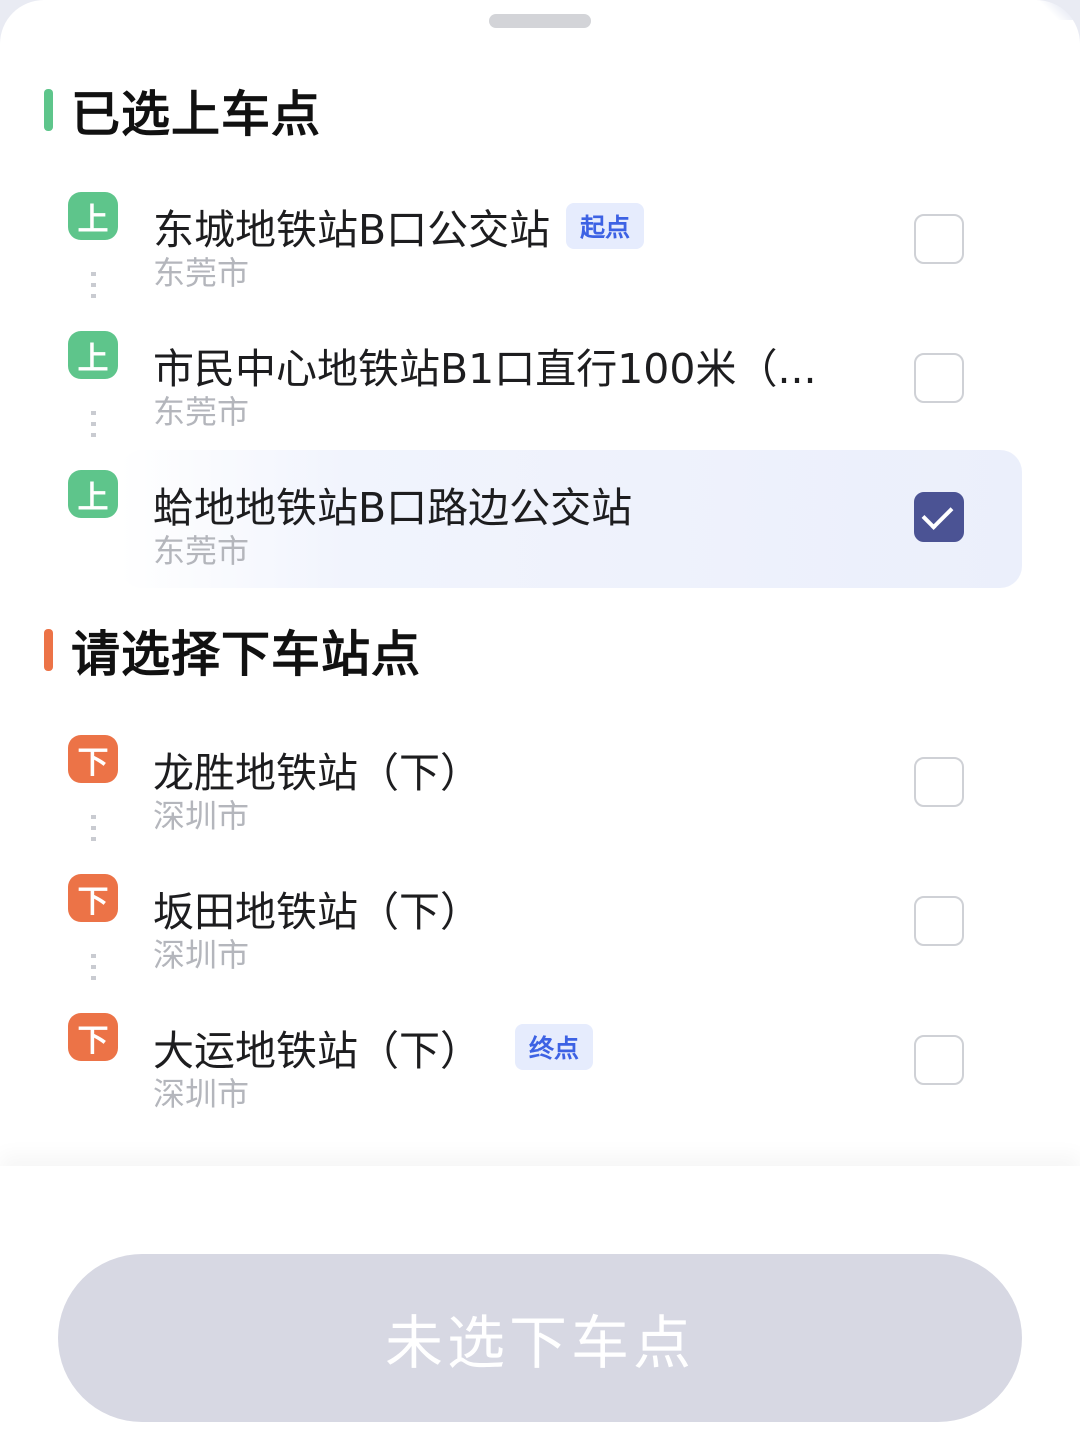  Describe the element at coordinates (540, 1338) in the screenshot. I see `confirm-dropoff-button: 未选下车点` at that location.